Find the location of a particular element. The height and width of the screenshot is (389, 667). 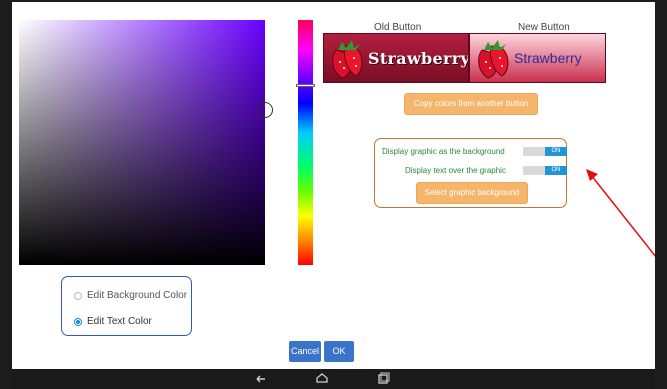

cancel-button: Cancel is located at coordinates (305, 351).